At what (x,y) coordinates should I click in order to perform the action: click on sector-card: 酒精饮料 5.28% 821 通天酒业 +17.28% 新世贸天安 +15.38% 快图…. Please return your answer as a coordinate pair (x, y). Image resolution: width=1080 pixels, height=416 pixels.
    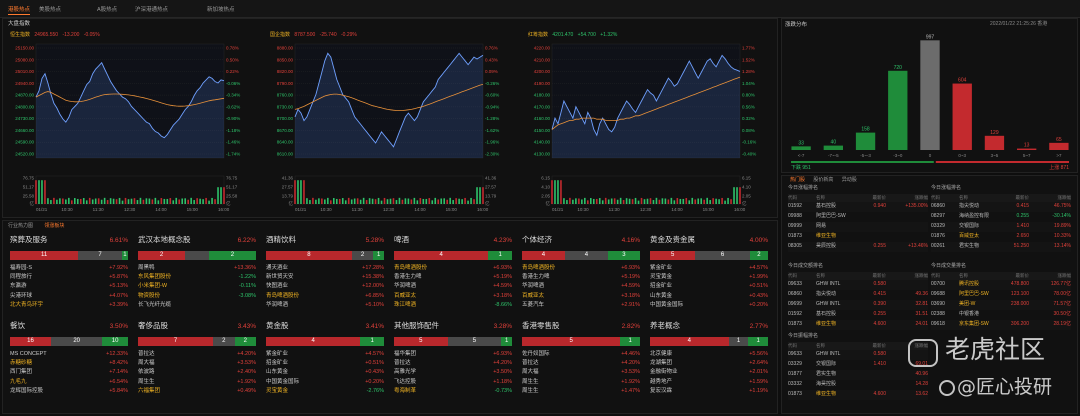
    Looking at the image, I should click on (325, 281).